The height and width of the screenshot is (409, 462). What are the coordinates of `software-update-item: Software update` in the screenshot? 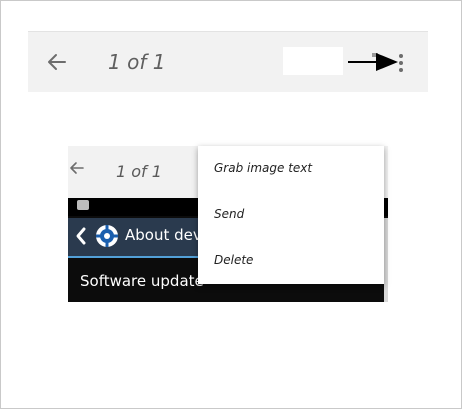 It's located at (142, 281).